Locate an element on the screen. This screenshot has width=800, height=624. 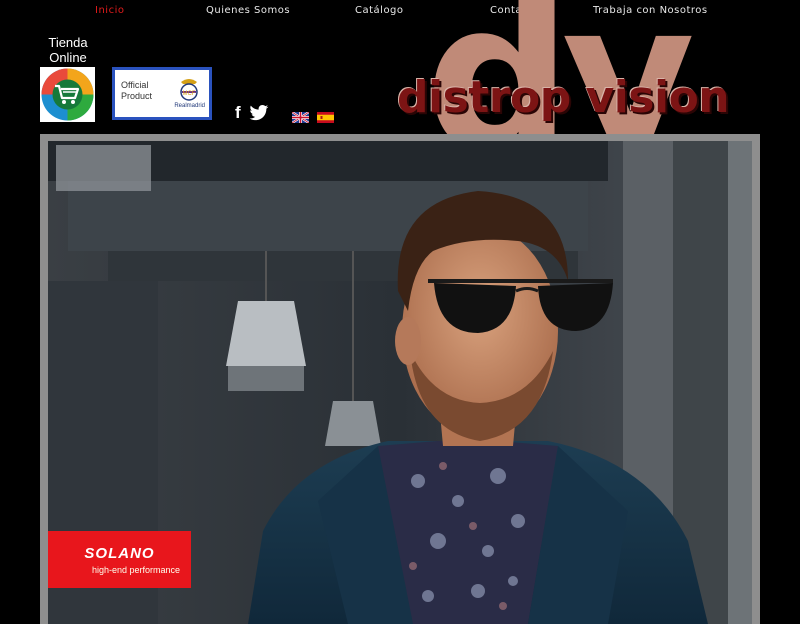
site-logo: dy distrop vision is located at coordinates (575, 90).